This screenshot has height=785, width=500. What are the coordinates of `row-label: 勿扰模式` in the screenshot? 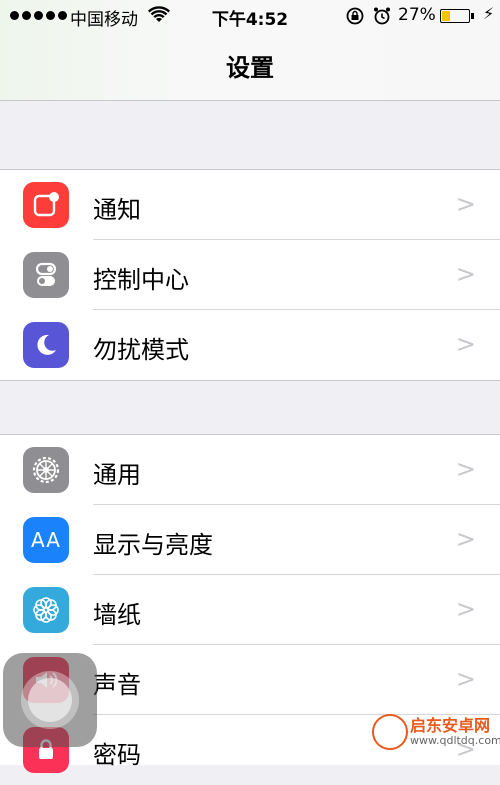 It's located at (141, 350).